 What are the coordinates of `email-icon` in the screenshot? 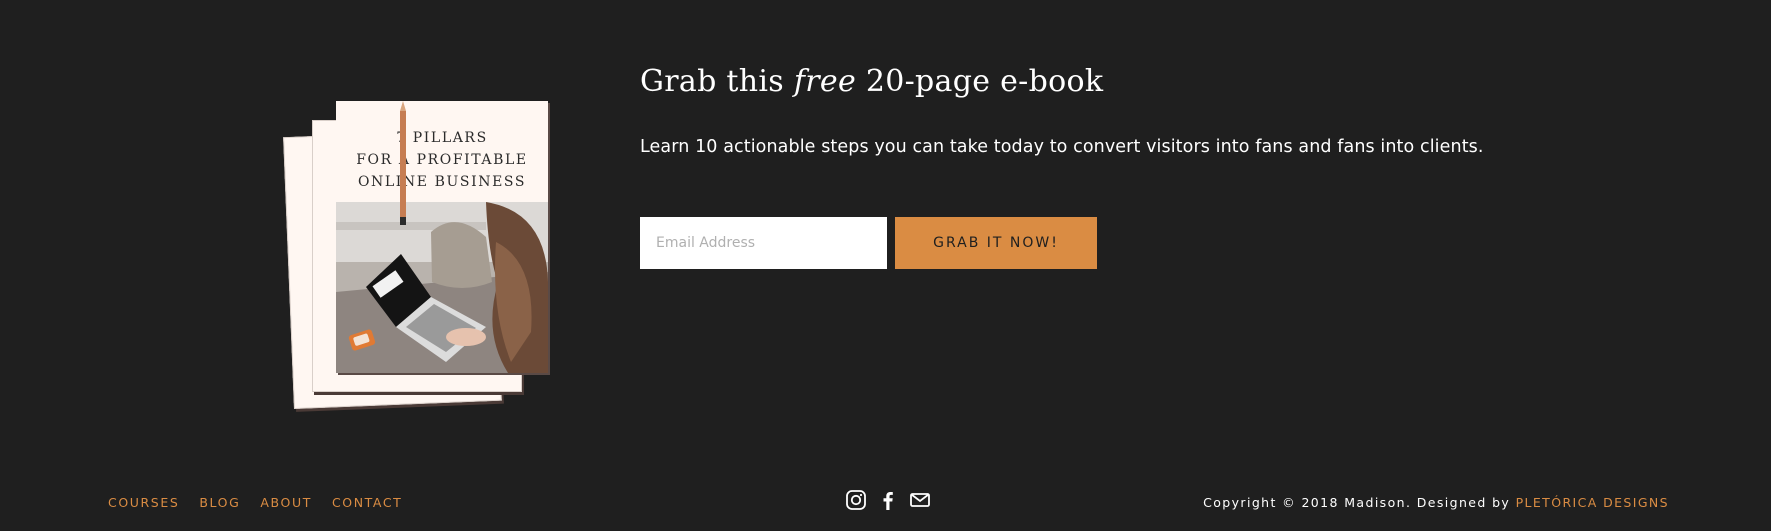 It's located at (920, 500).